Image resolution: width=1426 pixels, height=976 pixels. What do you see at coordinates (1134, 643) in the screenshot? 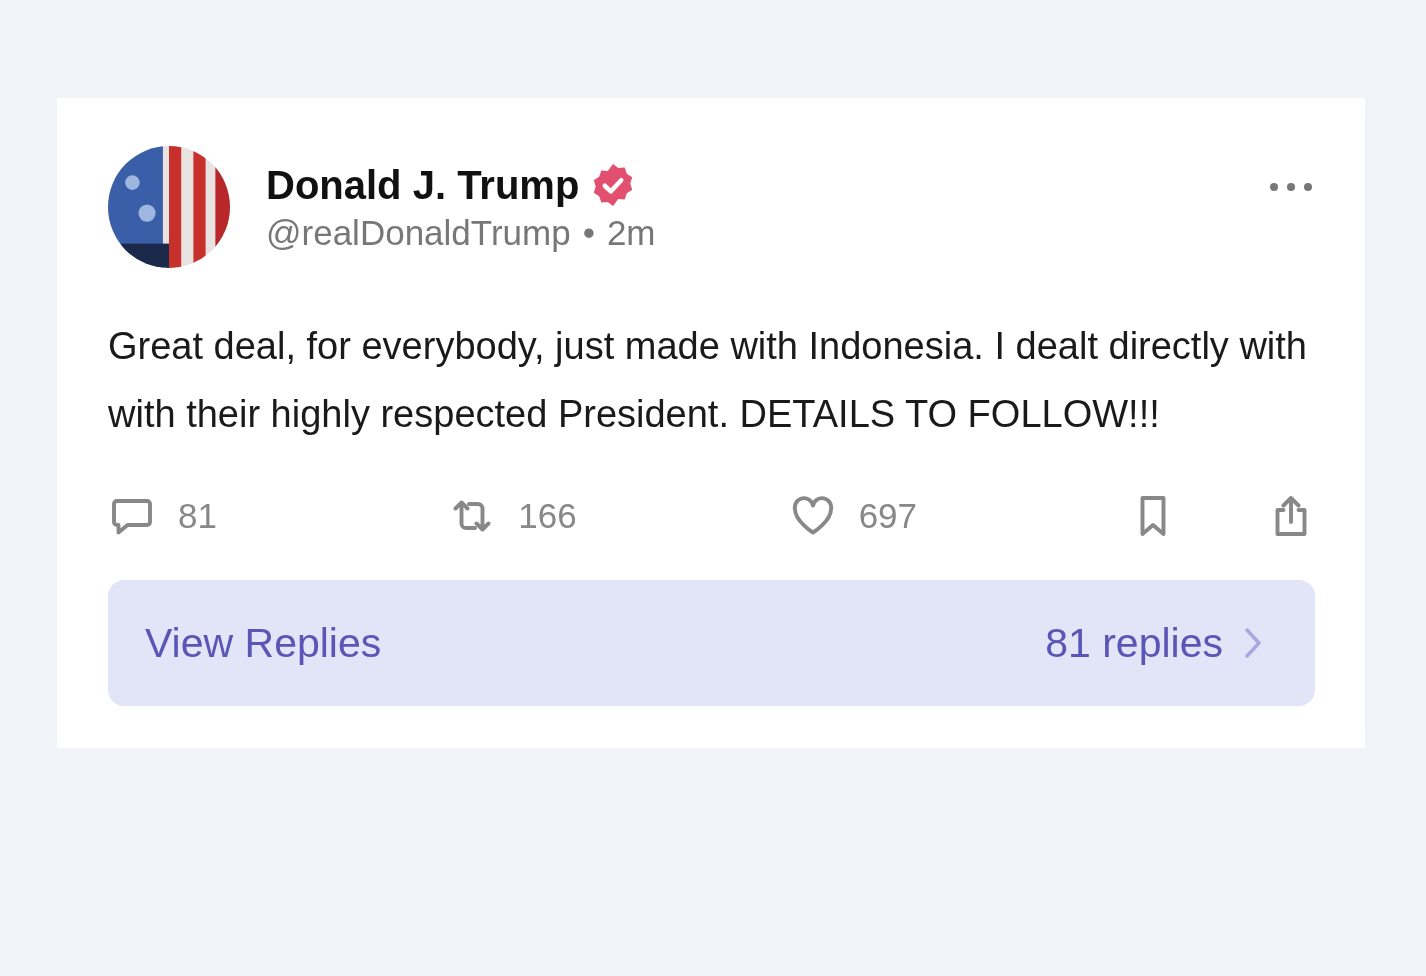
I see `replies-count: 81 replies` at bounding box center [1134, 643].